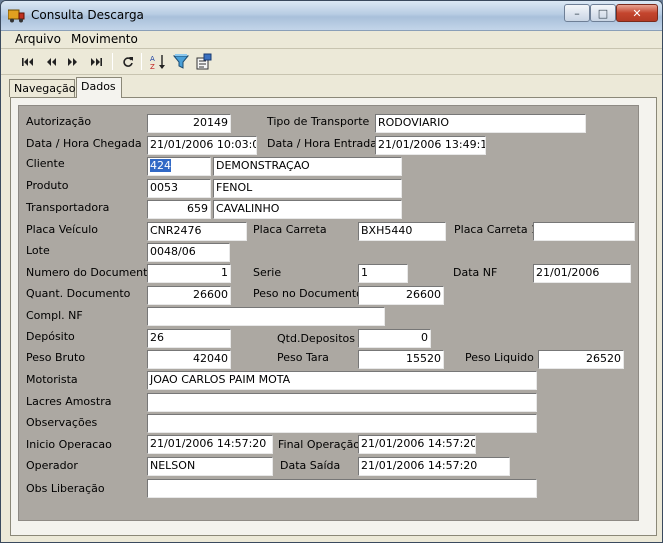 The width and height of the screenshot is (663, 543). Describe the element at coordinates (47, 185) in the screenshot. I see `label-produto: Produto` at that location.